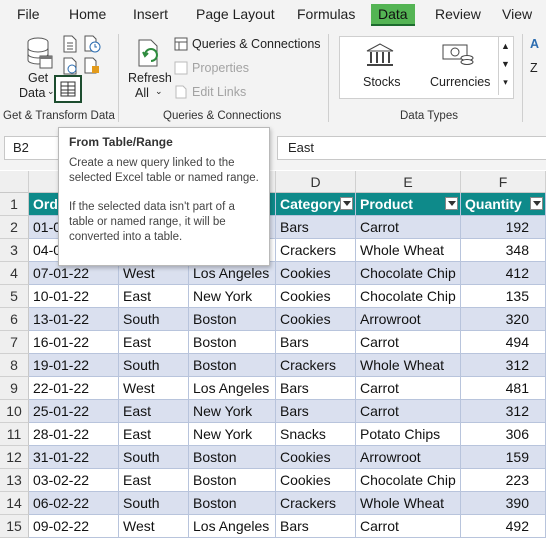 The image size is (546, 540). I want to click on table-cell: 320, so click(503, 319).